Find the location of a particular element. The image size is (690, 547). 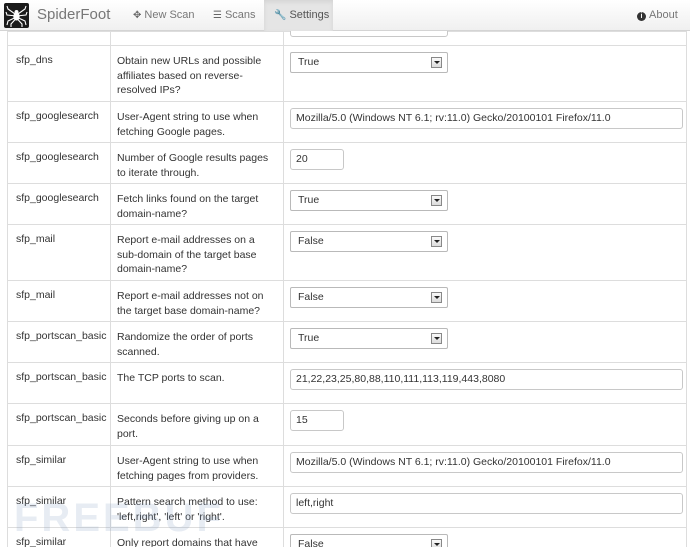

nav-new-scan-label: New Scan is located at coordinates (169, 15).